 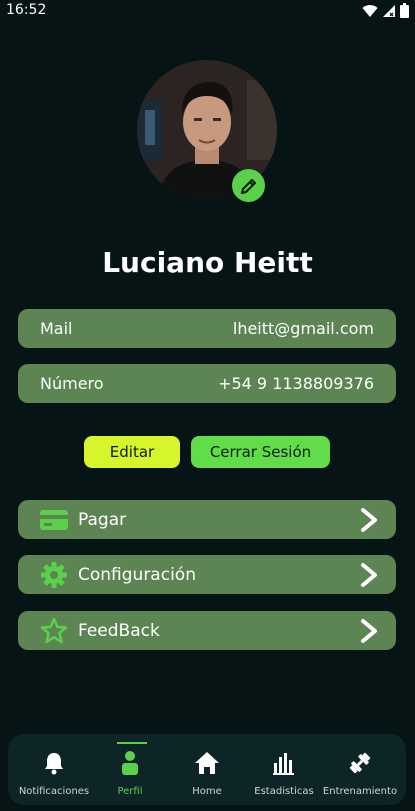 What do you see at coordinates (207, 630) in the screenshot?
I see `menu-item-feedback: FeedBack` at bounding box center [207, 630].